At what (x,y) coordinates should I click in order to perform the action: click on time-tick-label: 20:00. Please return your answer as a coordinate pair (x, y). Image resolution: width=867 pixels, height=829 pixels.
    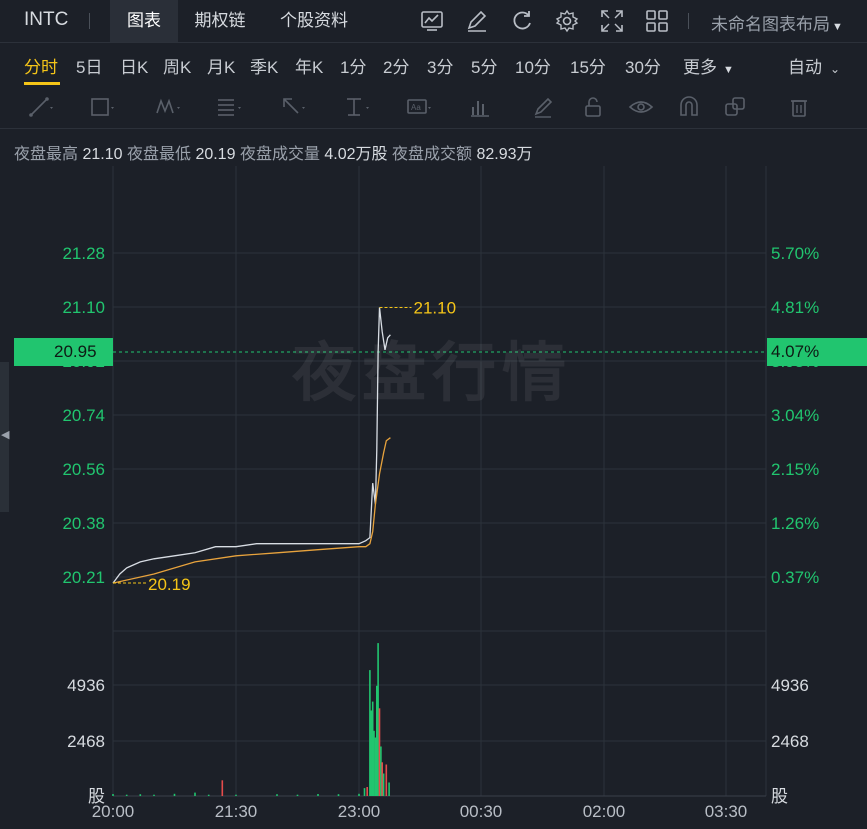
    Looking at the image, I should click on (113, 811).